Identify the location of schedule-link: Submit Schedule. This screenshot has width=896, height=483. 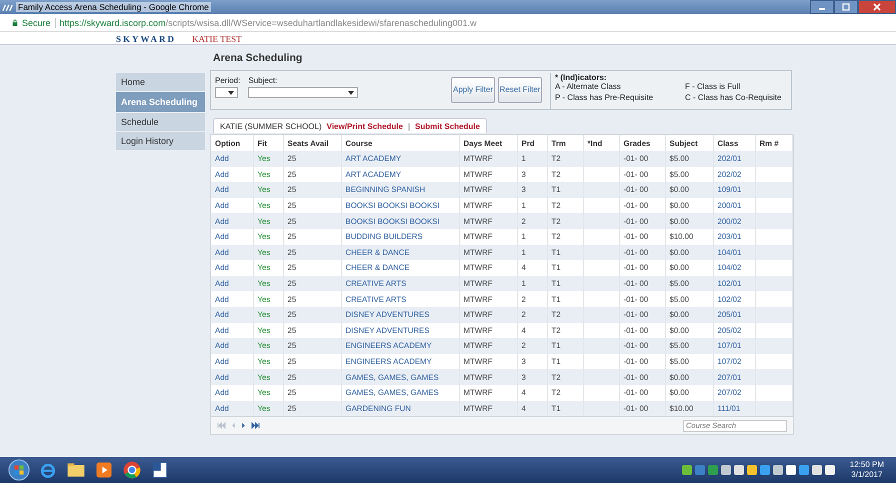
(447, 126).